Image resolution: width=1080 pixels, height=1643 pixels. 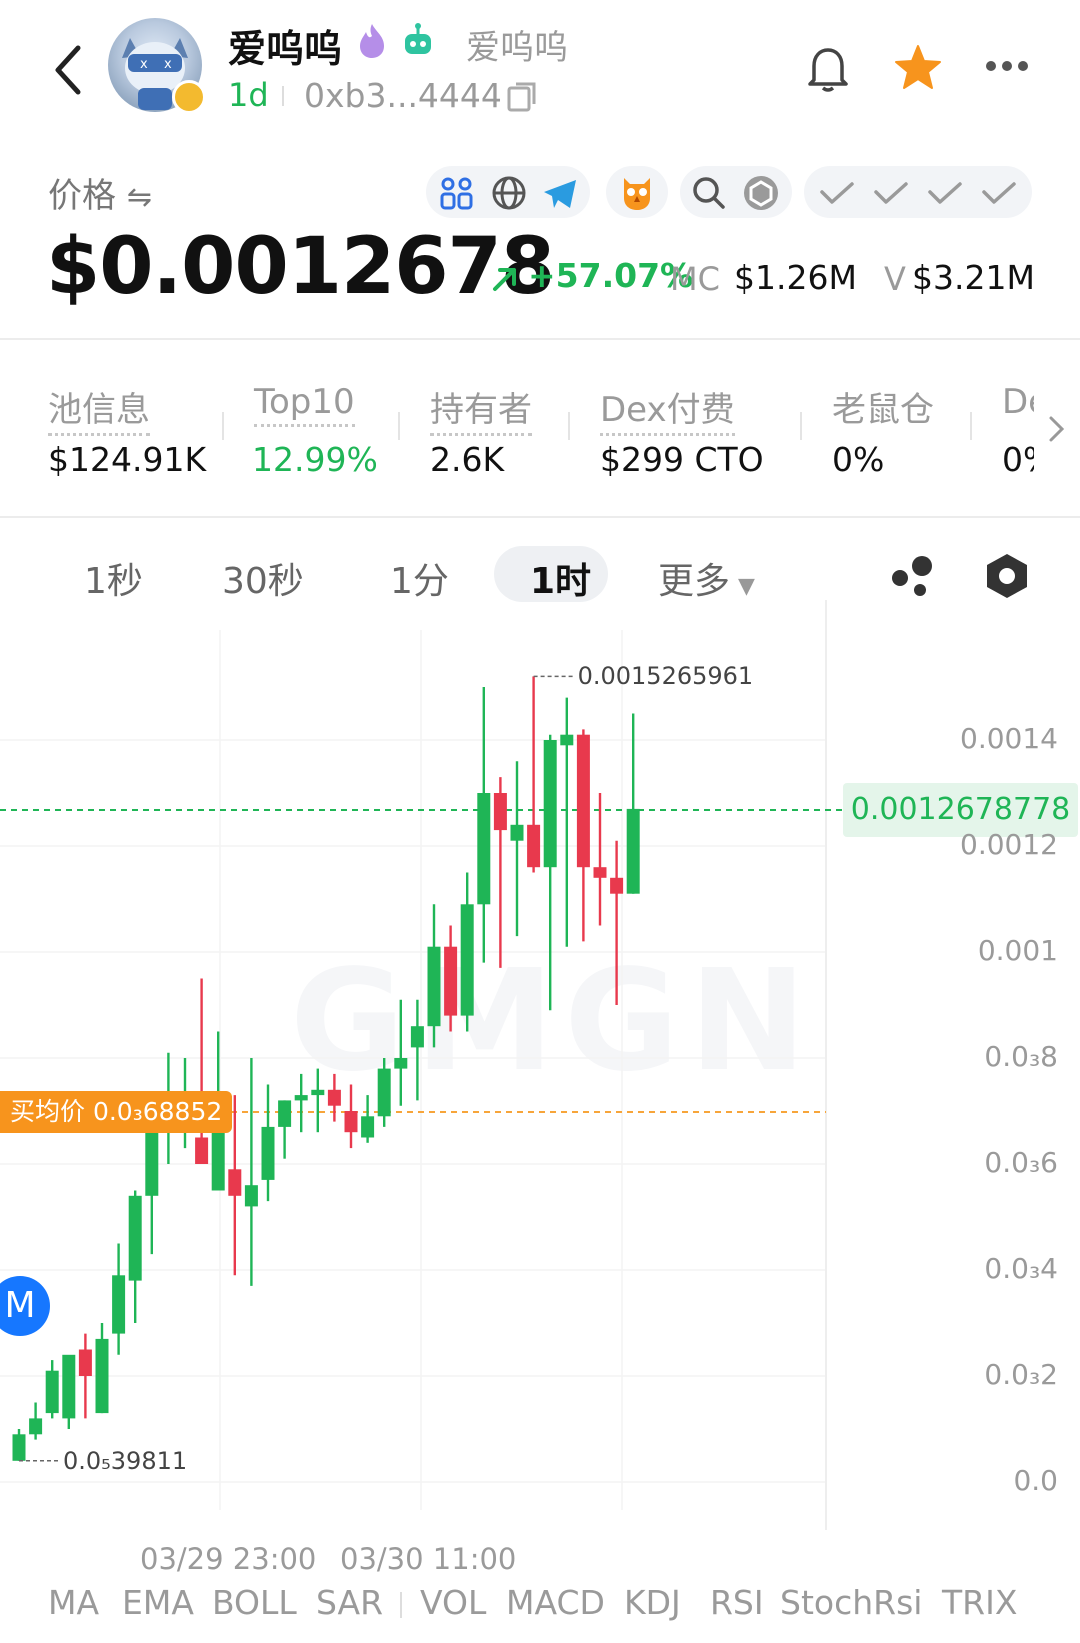 I want to click on high-price-label: 0.0015265961, so click(x=665, y=676).